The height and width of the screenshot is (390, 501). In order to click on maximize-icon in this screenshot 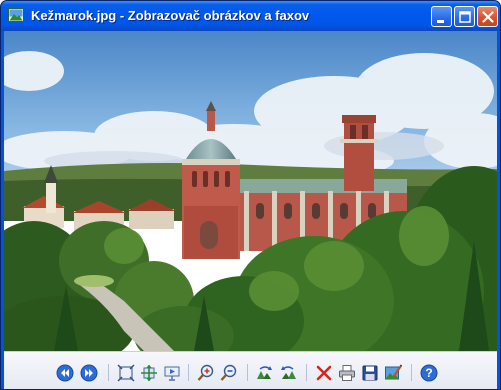, I will do `click(465, 17)`.